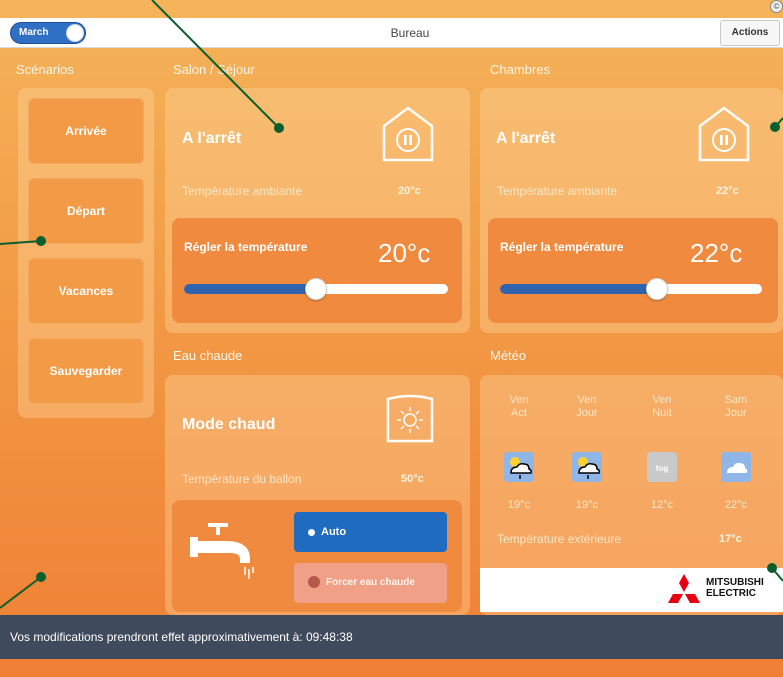 Image resolution: width=783 pixels, height=677 pixels. I want to click on force-radio-dot, so click(314, 582).